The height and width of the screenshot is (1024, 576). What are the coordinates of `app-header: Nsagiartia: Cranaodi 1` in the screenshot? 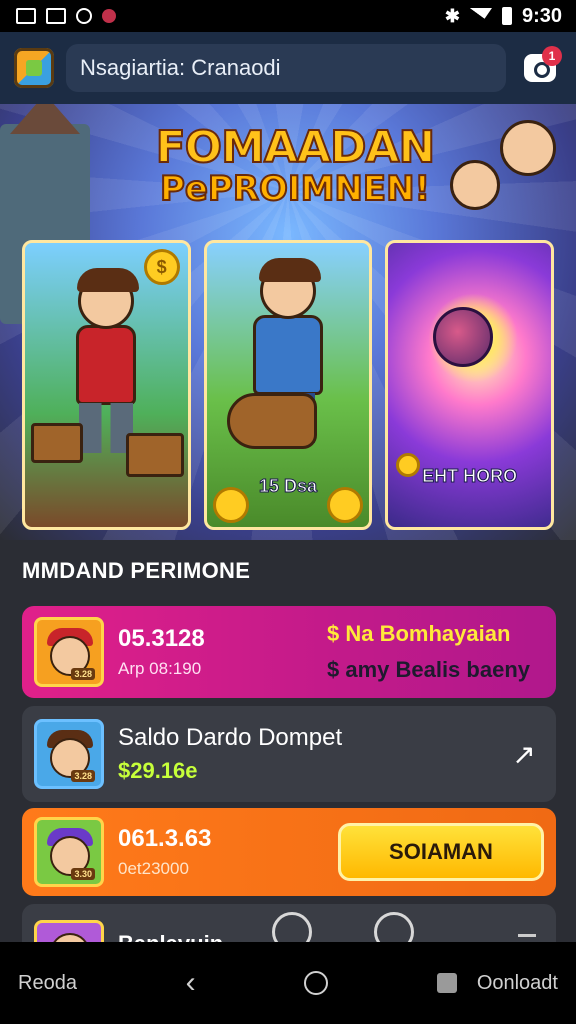 It's located at (288, 68).